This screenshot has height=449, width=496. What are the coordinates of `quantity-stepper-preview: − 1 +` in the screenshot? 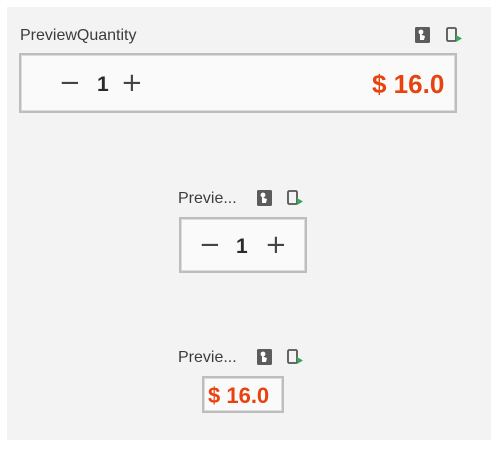 It's located at (243, 245).